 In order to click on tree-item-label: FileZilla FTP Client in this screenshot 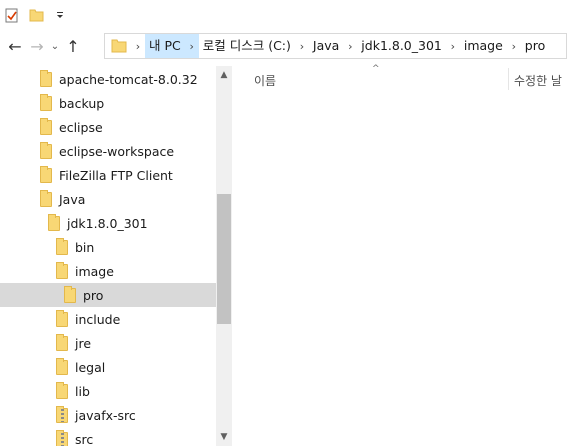, I will do `click(116, 175)`.